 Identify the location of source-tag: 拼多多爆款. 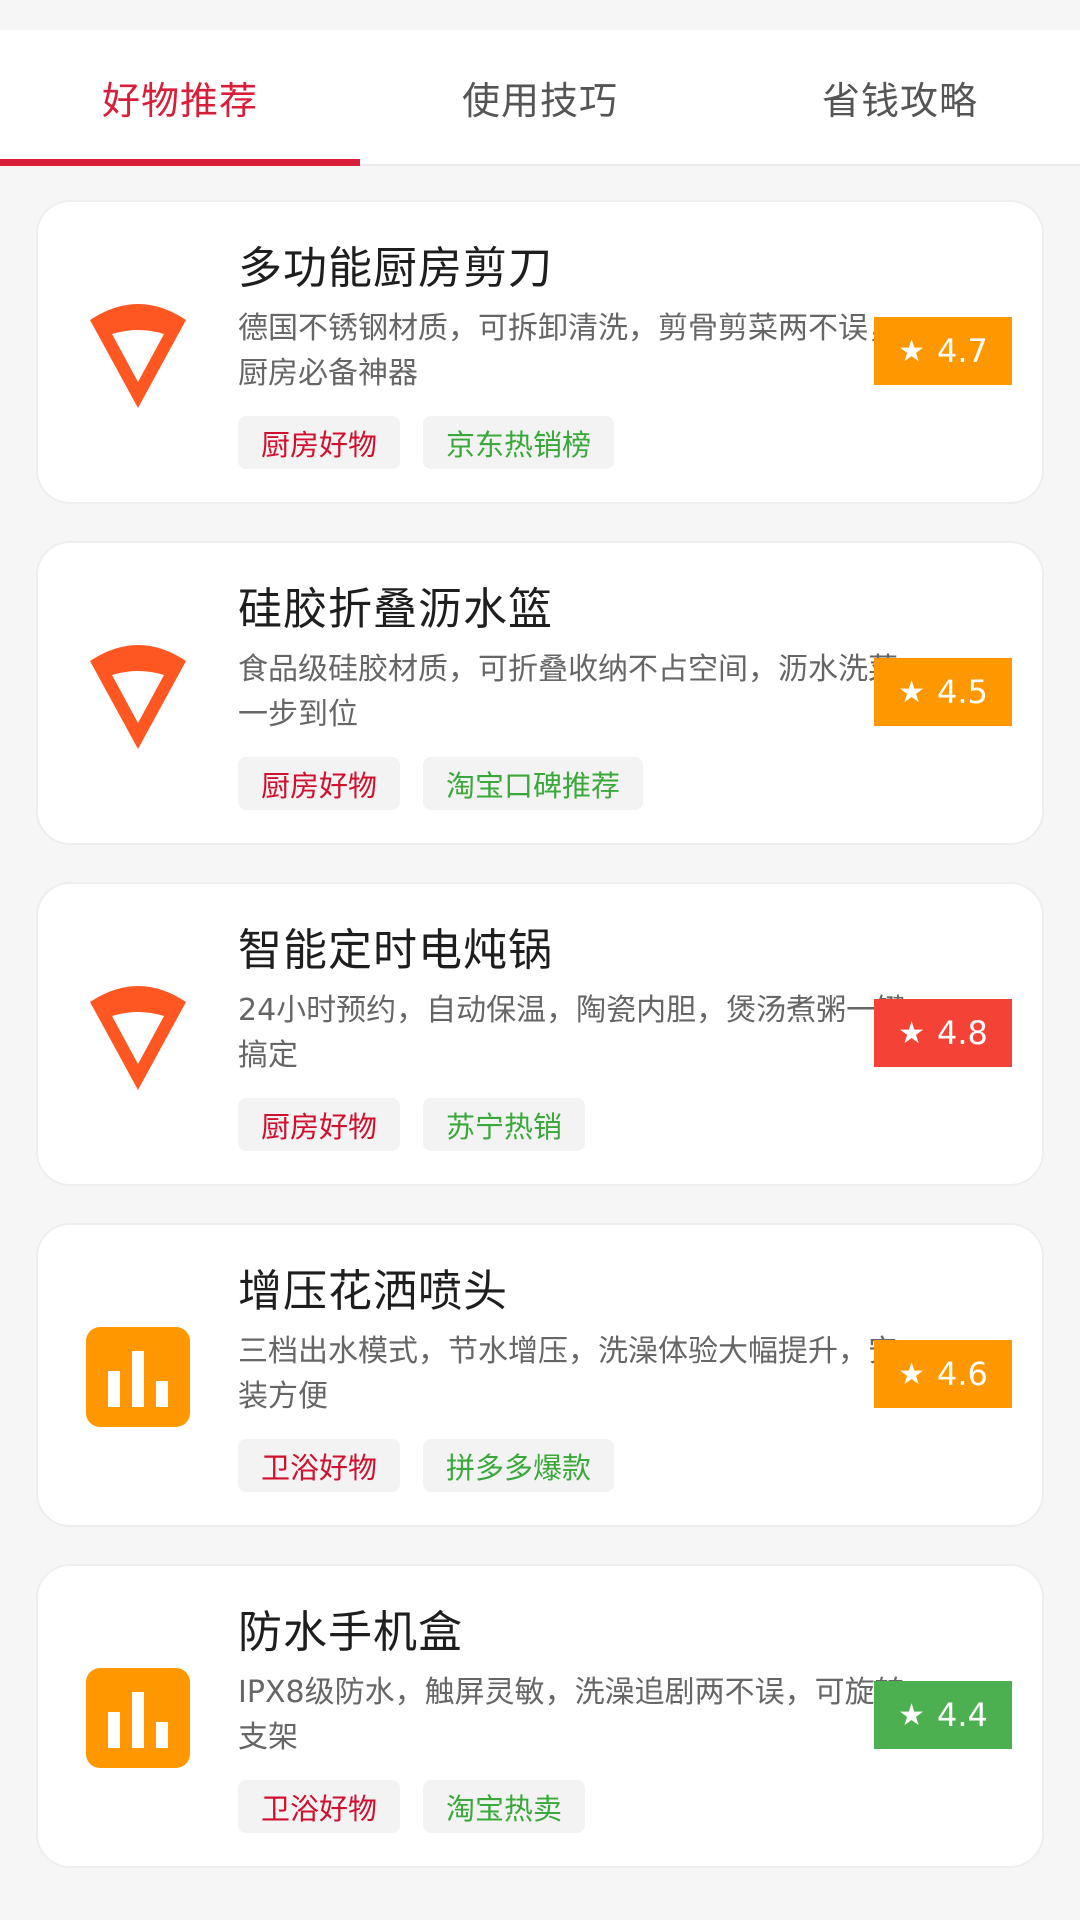
(519, 1465).